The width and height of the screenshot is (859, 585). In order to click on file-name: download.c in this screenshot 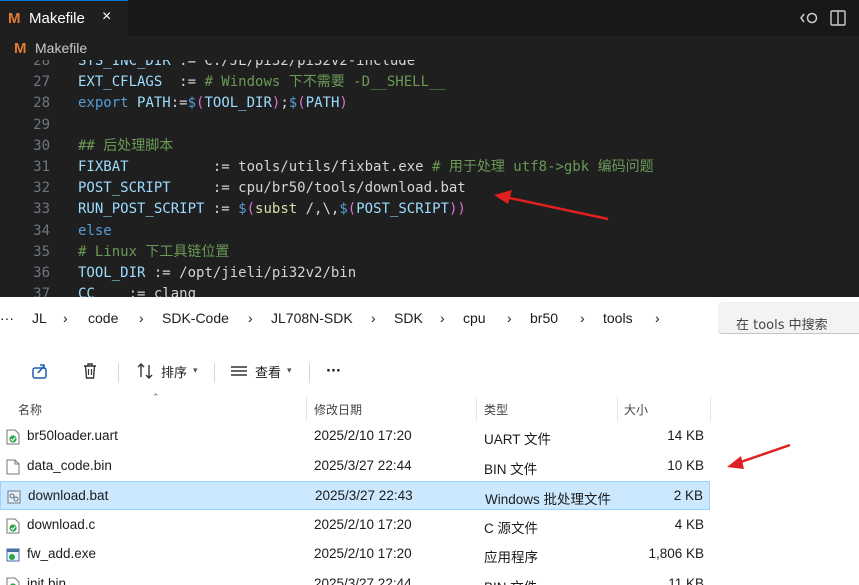, I will do `click(61, 524)`.